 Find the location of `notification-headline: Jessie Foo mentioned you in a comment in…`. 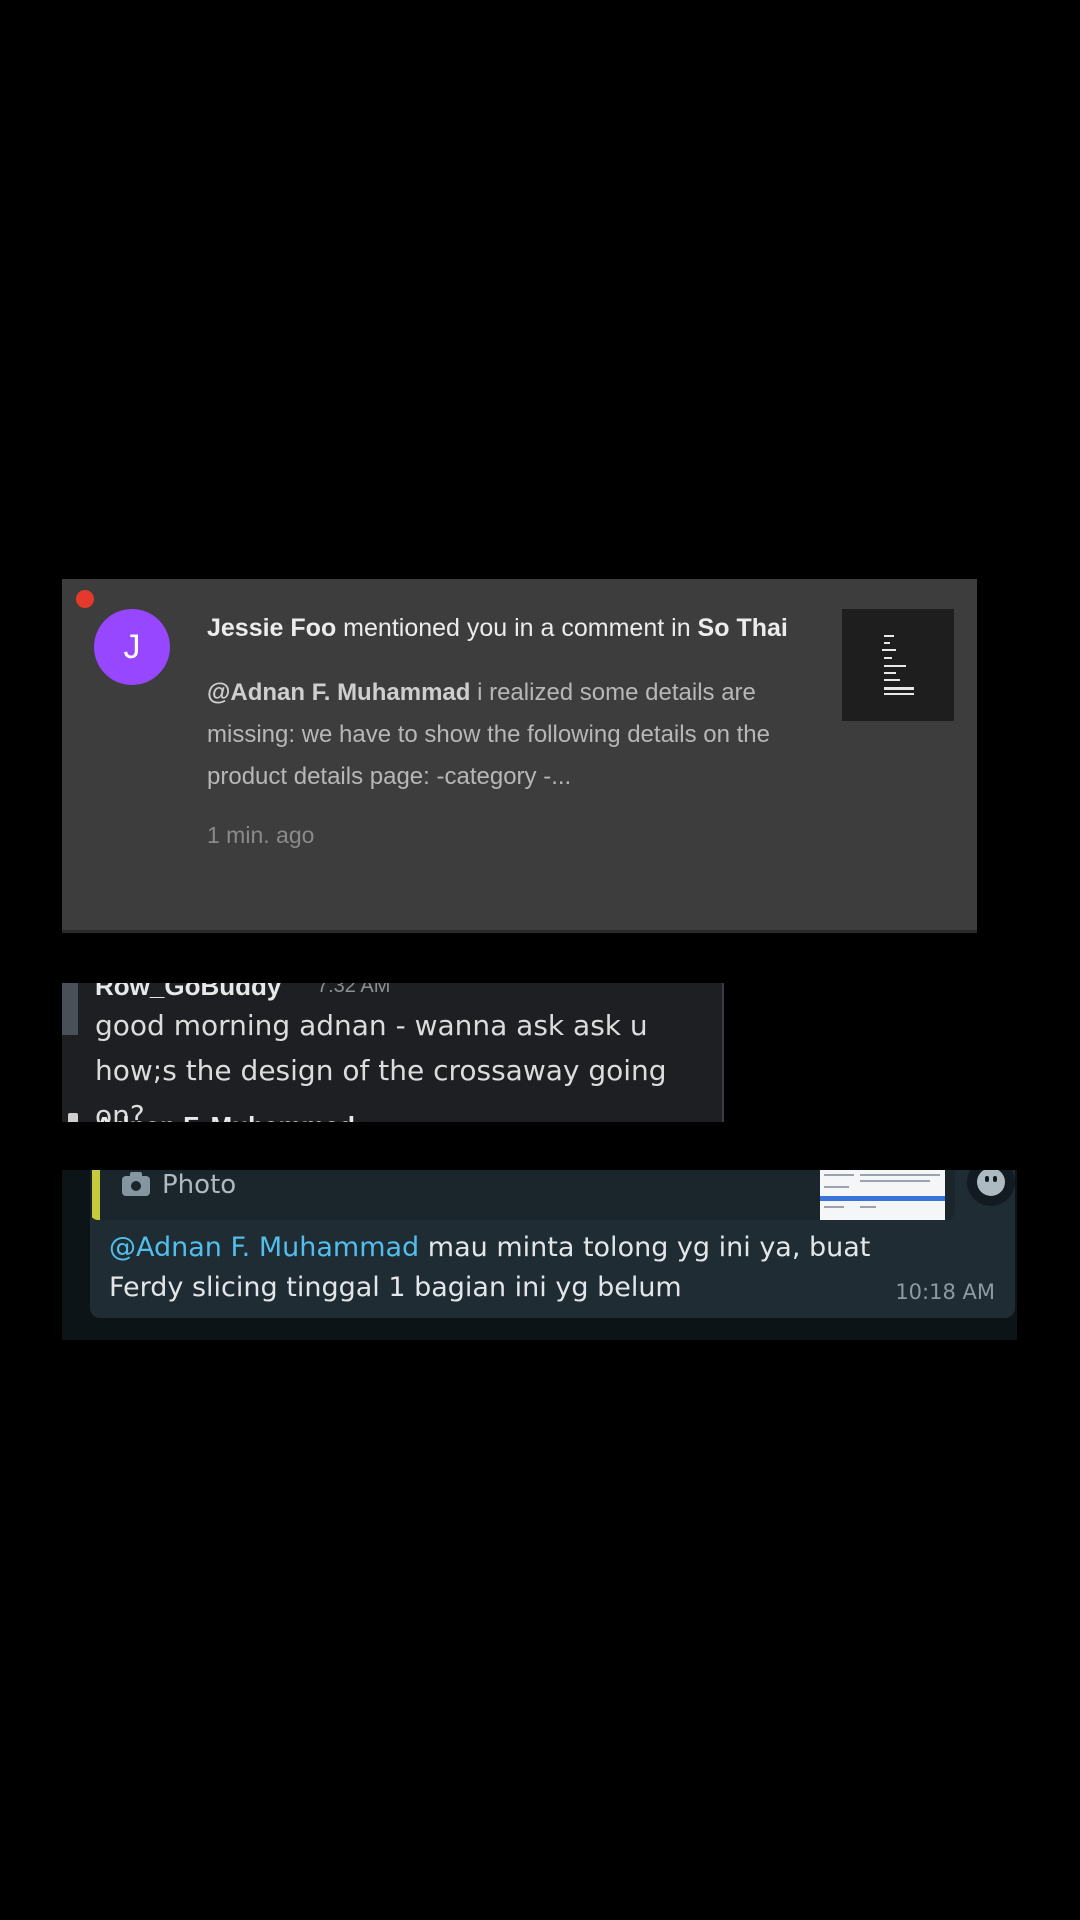

notification-headline: Jessie Foo mentioned you in a comment in… is located at coordinates (507, 628).